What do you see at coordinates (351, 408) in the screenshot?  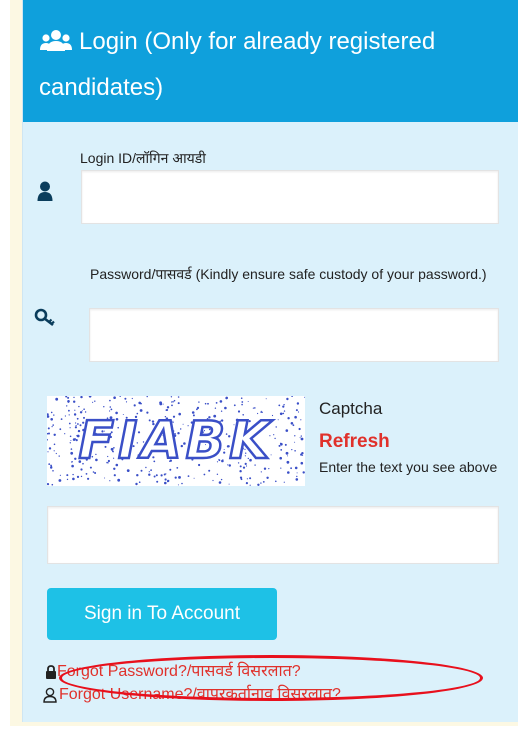 I see `captcha-label: Captcha` at bounding box center [351, 408].